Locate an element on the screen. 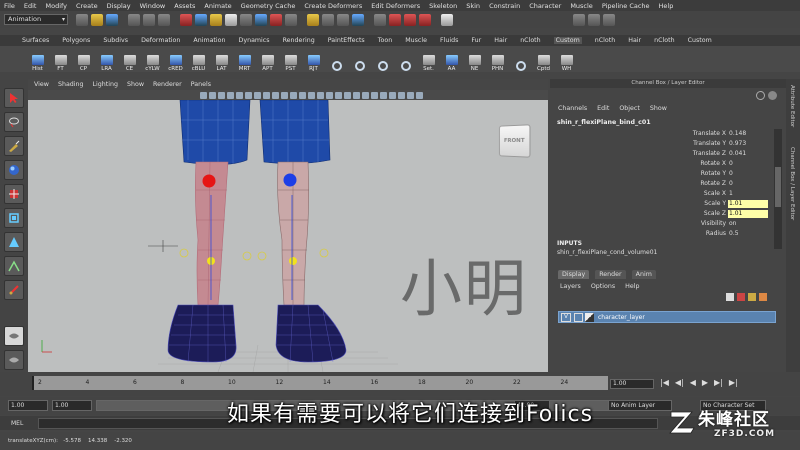  grid-icon is located at coordinates (239, 95).